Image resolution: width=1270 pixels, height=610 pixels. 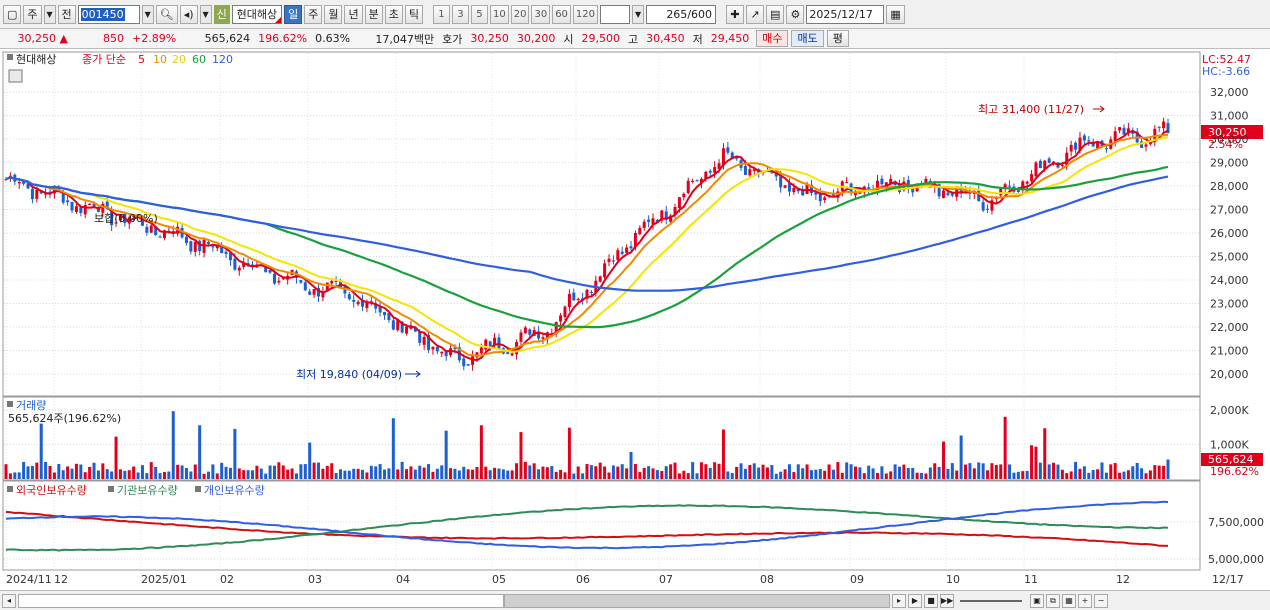 What do you see at coordinates (413, 14) in the screenshot?
I see `tab-tick: 틱` at bounding box center [413, 14].